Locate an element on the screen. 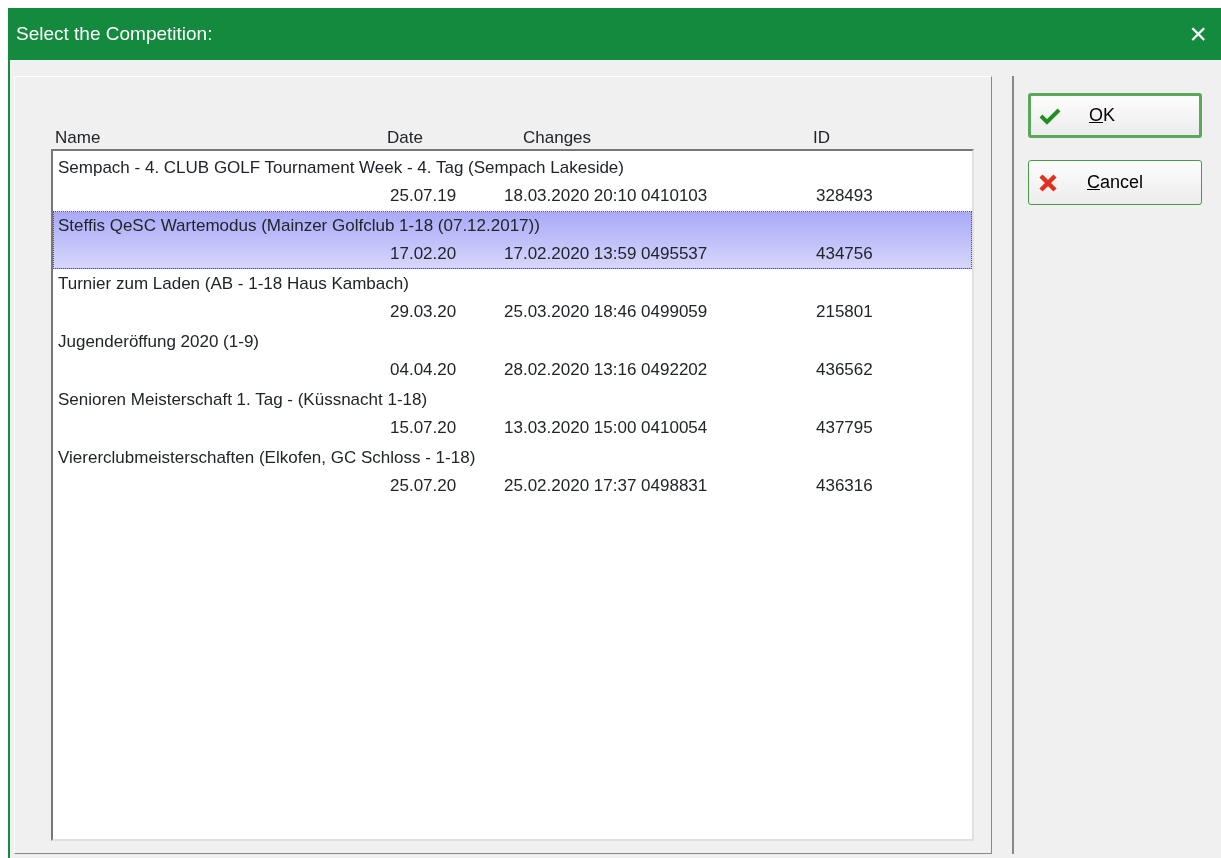 The height and width of the screenshot is (858, 1221). competition-date: 25.07.19 is located at coordinates (423, 195).